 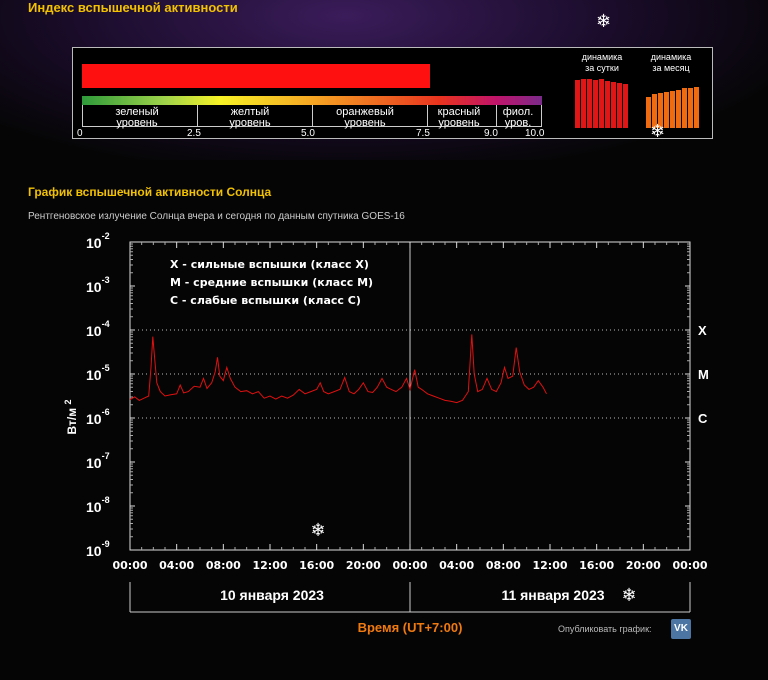 I want to click on y-axis-label-text: Вт/м, so click(x=72, y=421).